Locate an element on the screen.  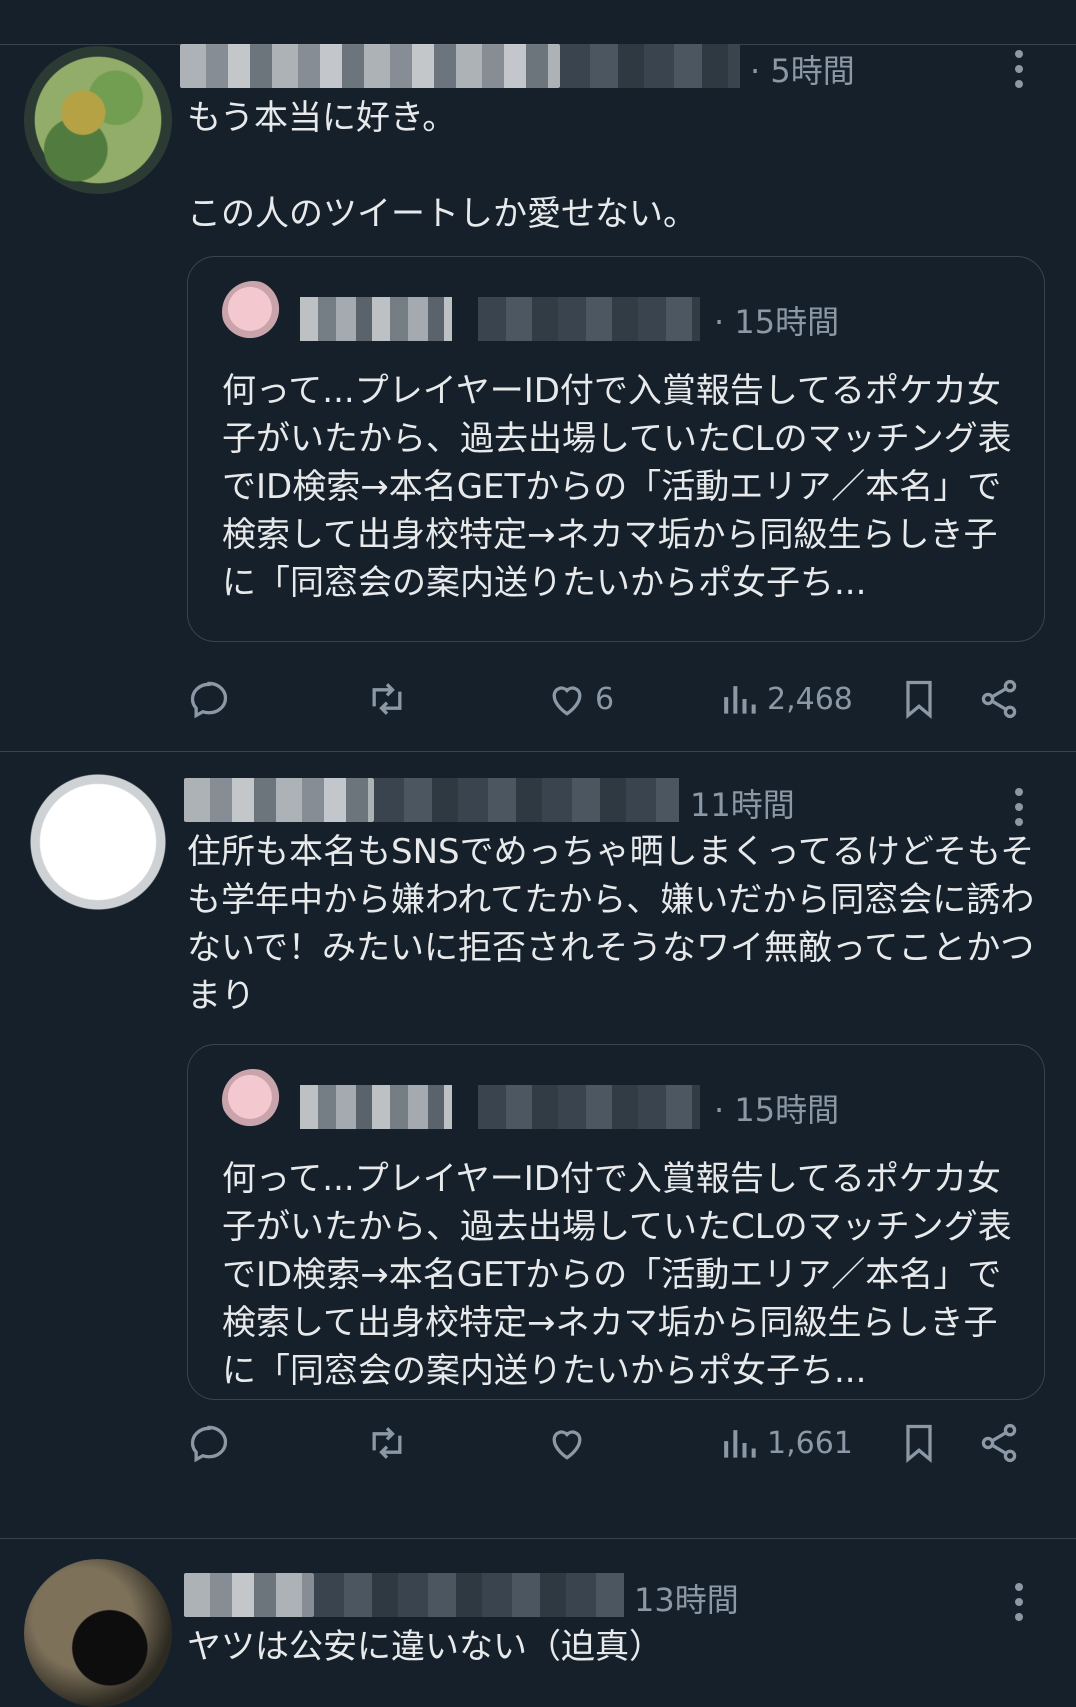
like-button: 6 is located at coordinates (579, 699).